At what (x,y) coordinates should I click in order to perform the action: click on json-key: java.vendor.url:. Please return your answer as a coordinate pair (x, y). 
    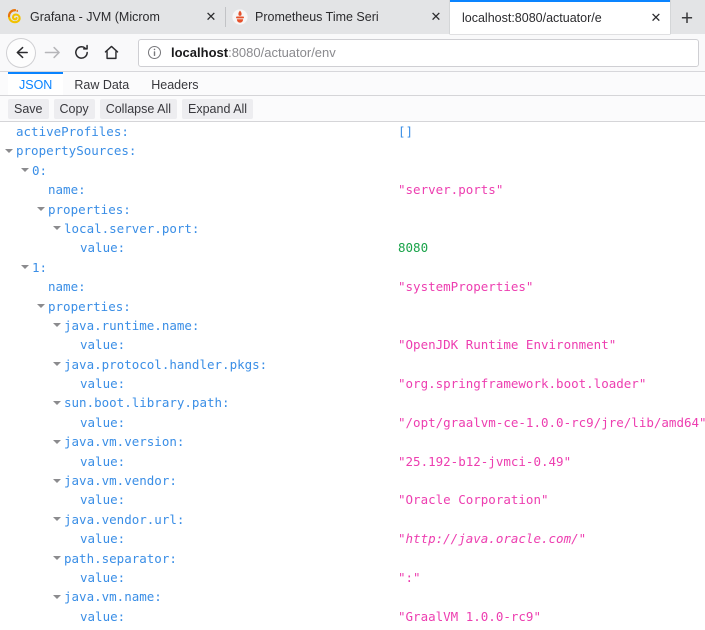
    Looking at the image, I should click on (124, 519).